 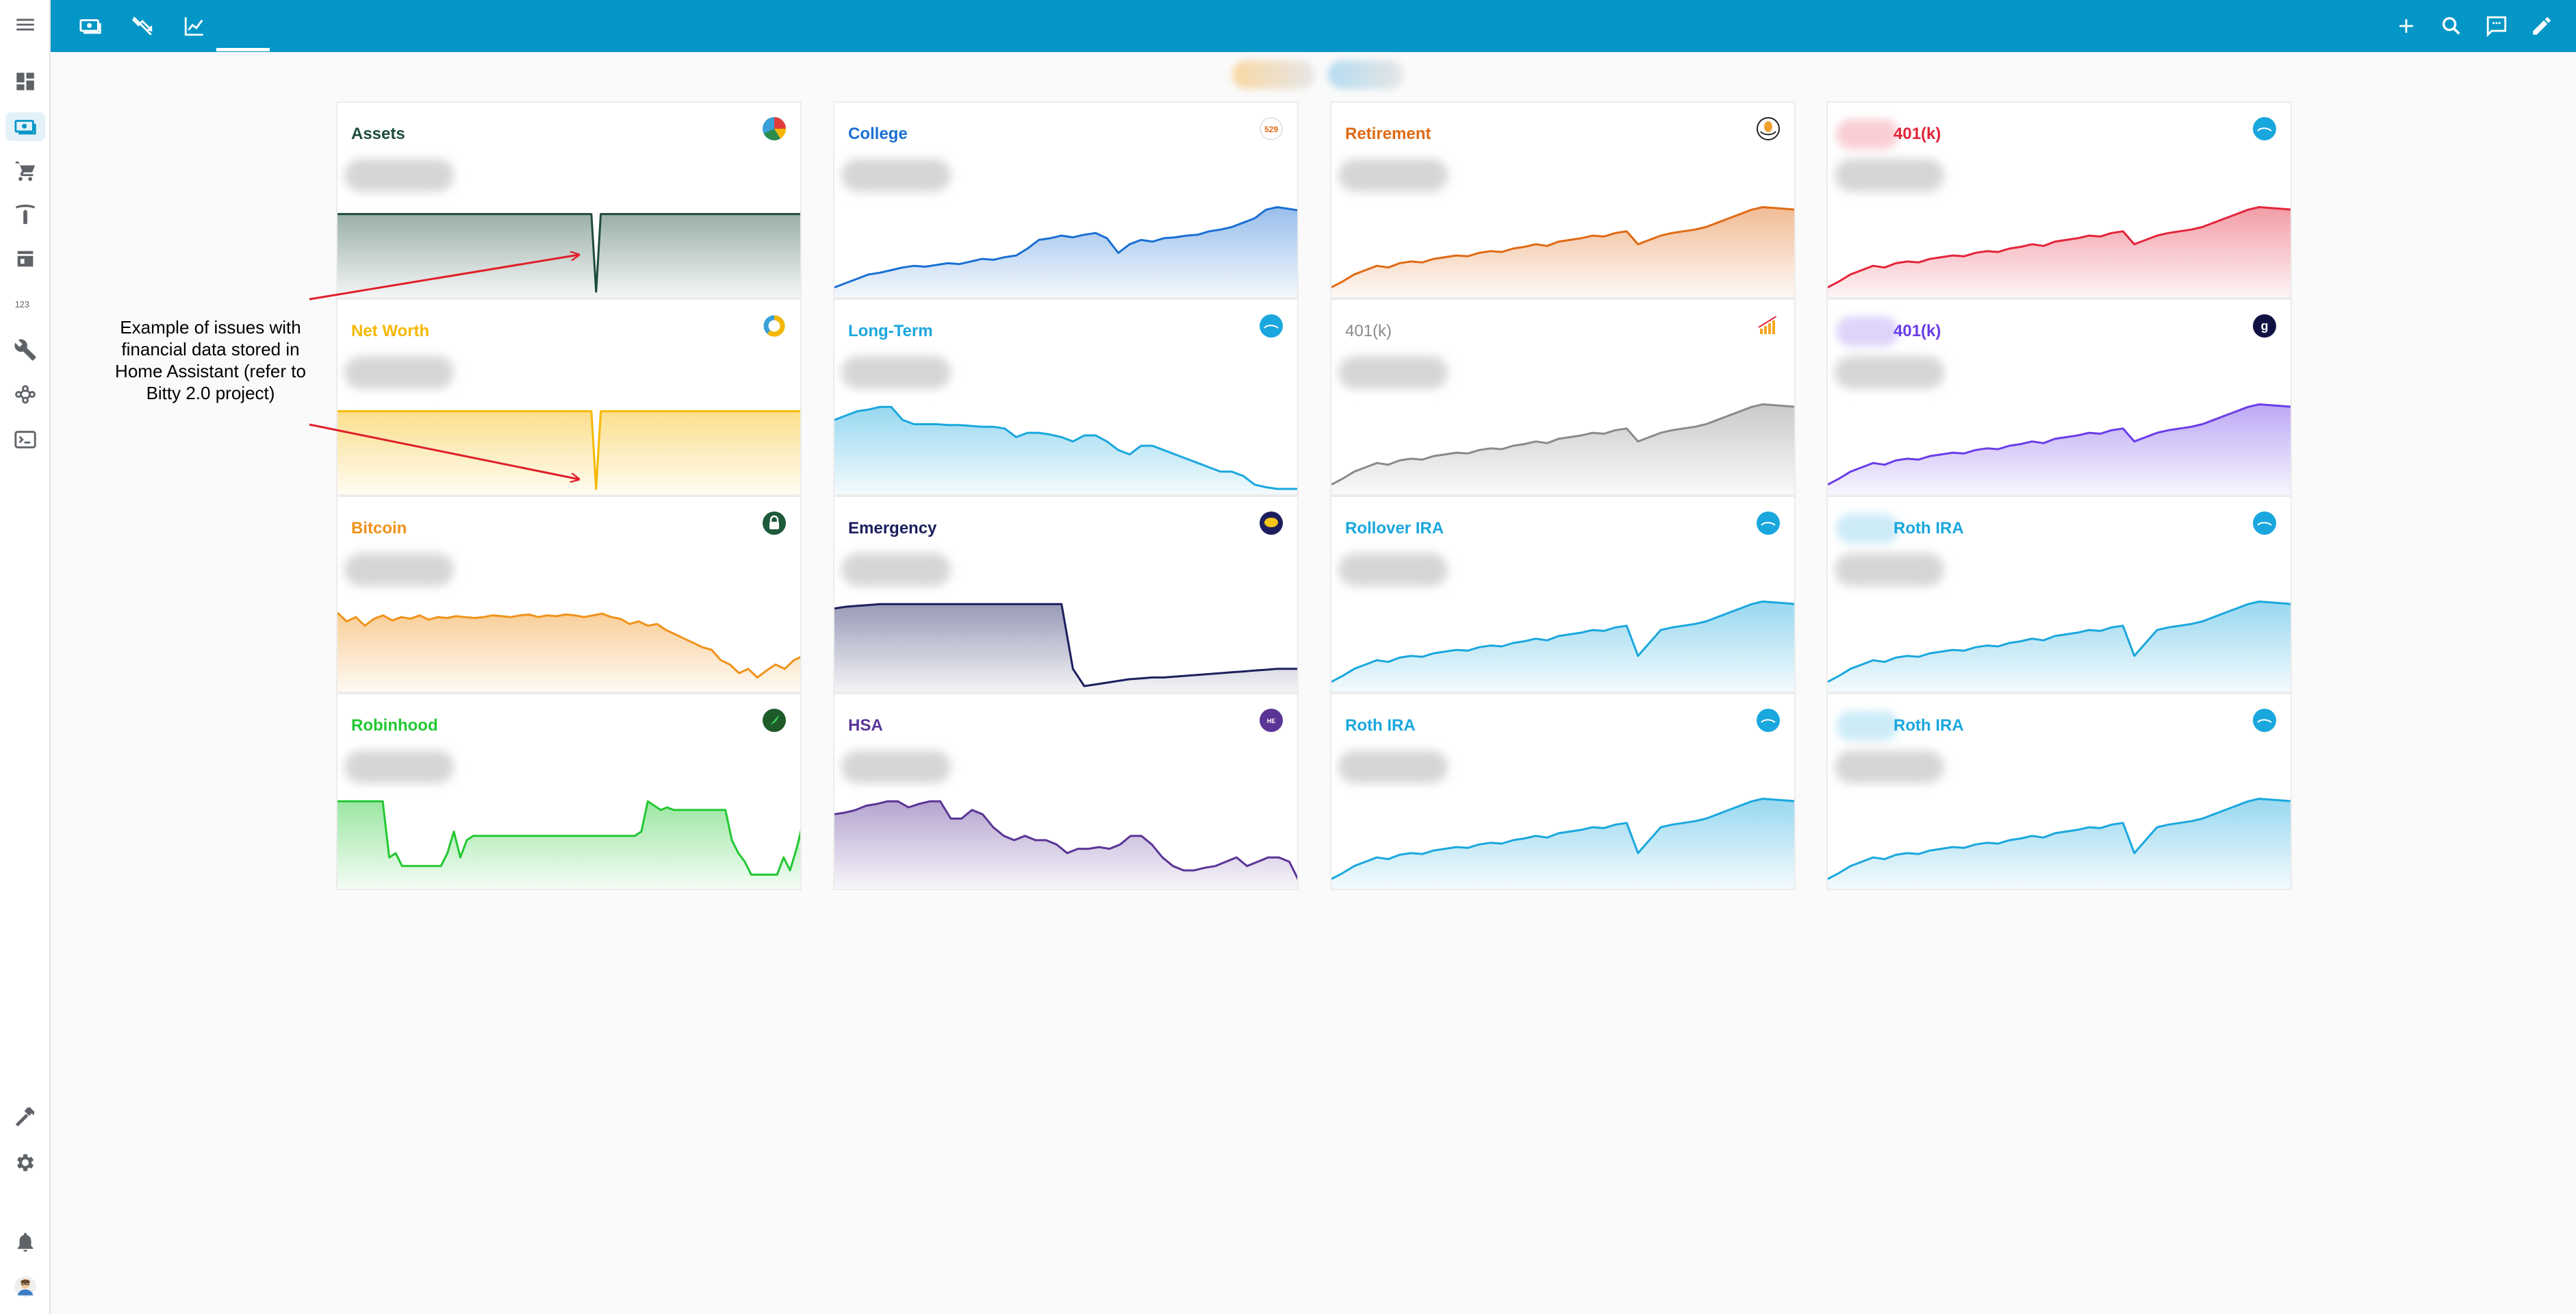 What do you see at coordinates (390, 331) in the screenshot?
I see `card-title: Net Worth` at bounding box center [390, 331].